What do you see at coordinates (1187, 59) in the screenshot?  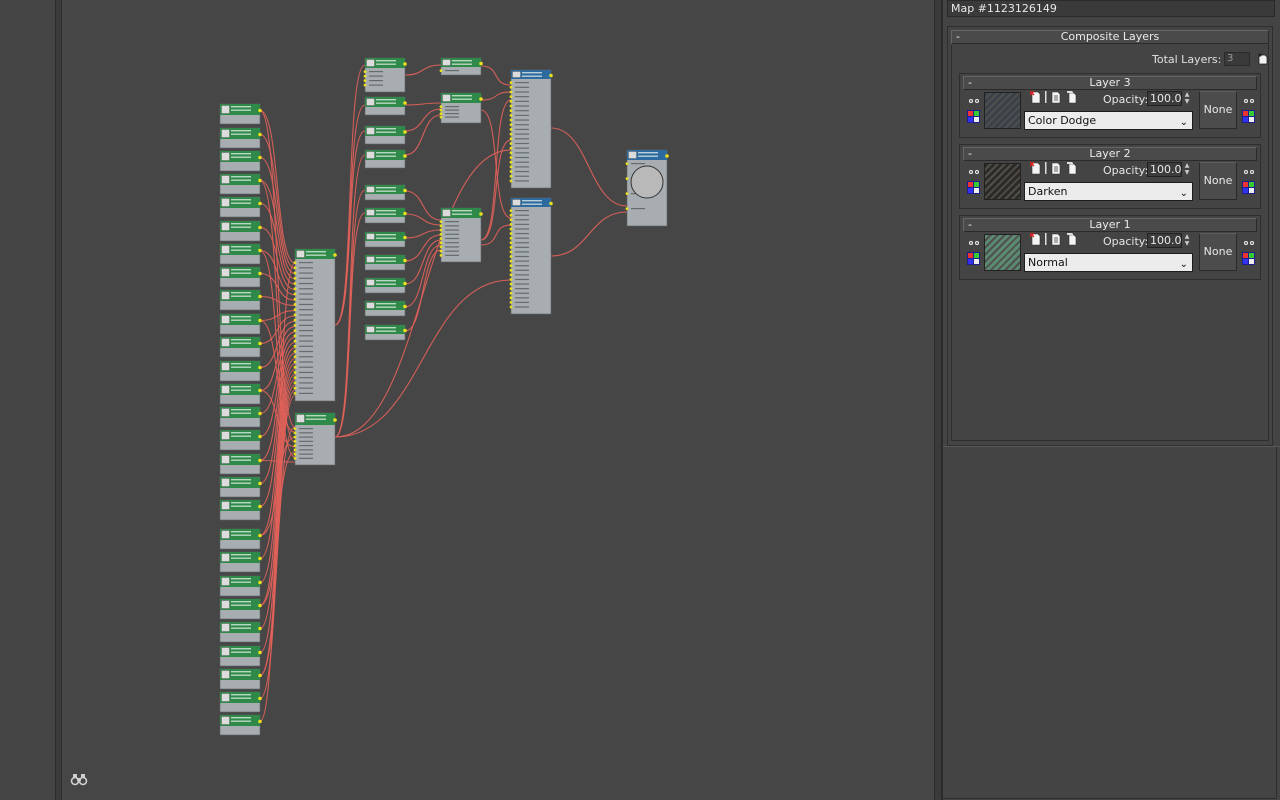 I see `total-layers-label: Total Layers:` at bounding box center [1187, 59].